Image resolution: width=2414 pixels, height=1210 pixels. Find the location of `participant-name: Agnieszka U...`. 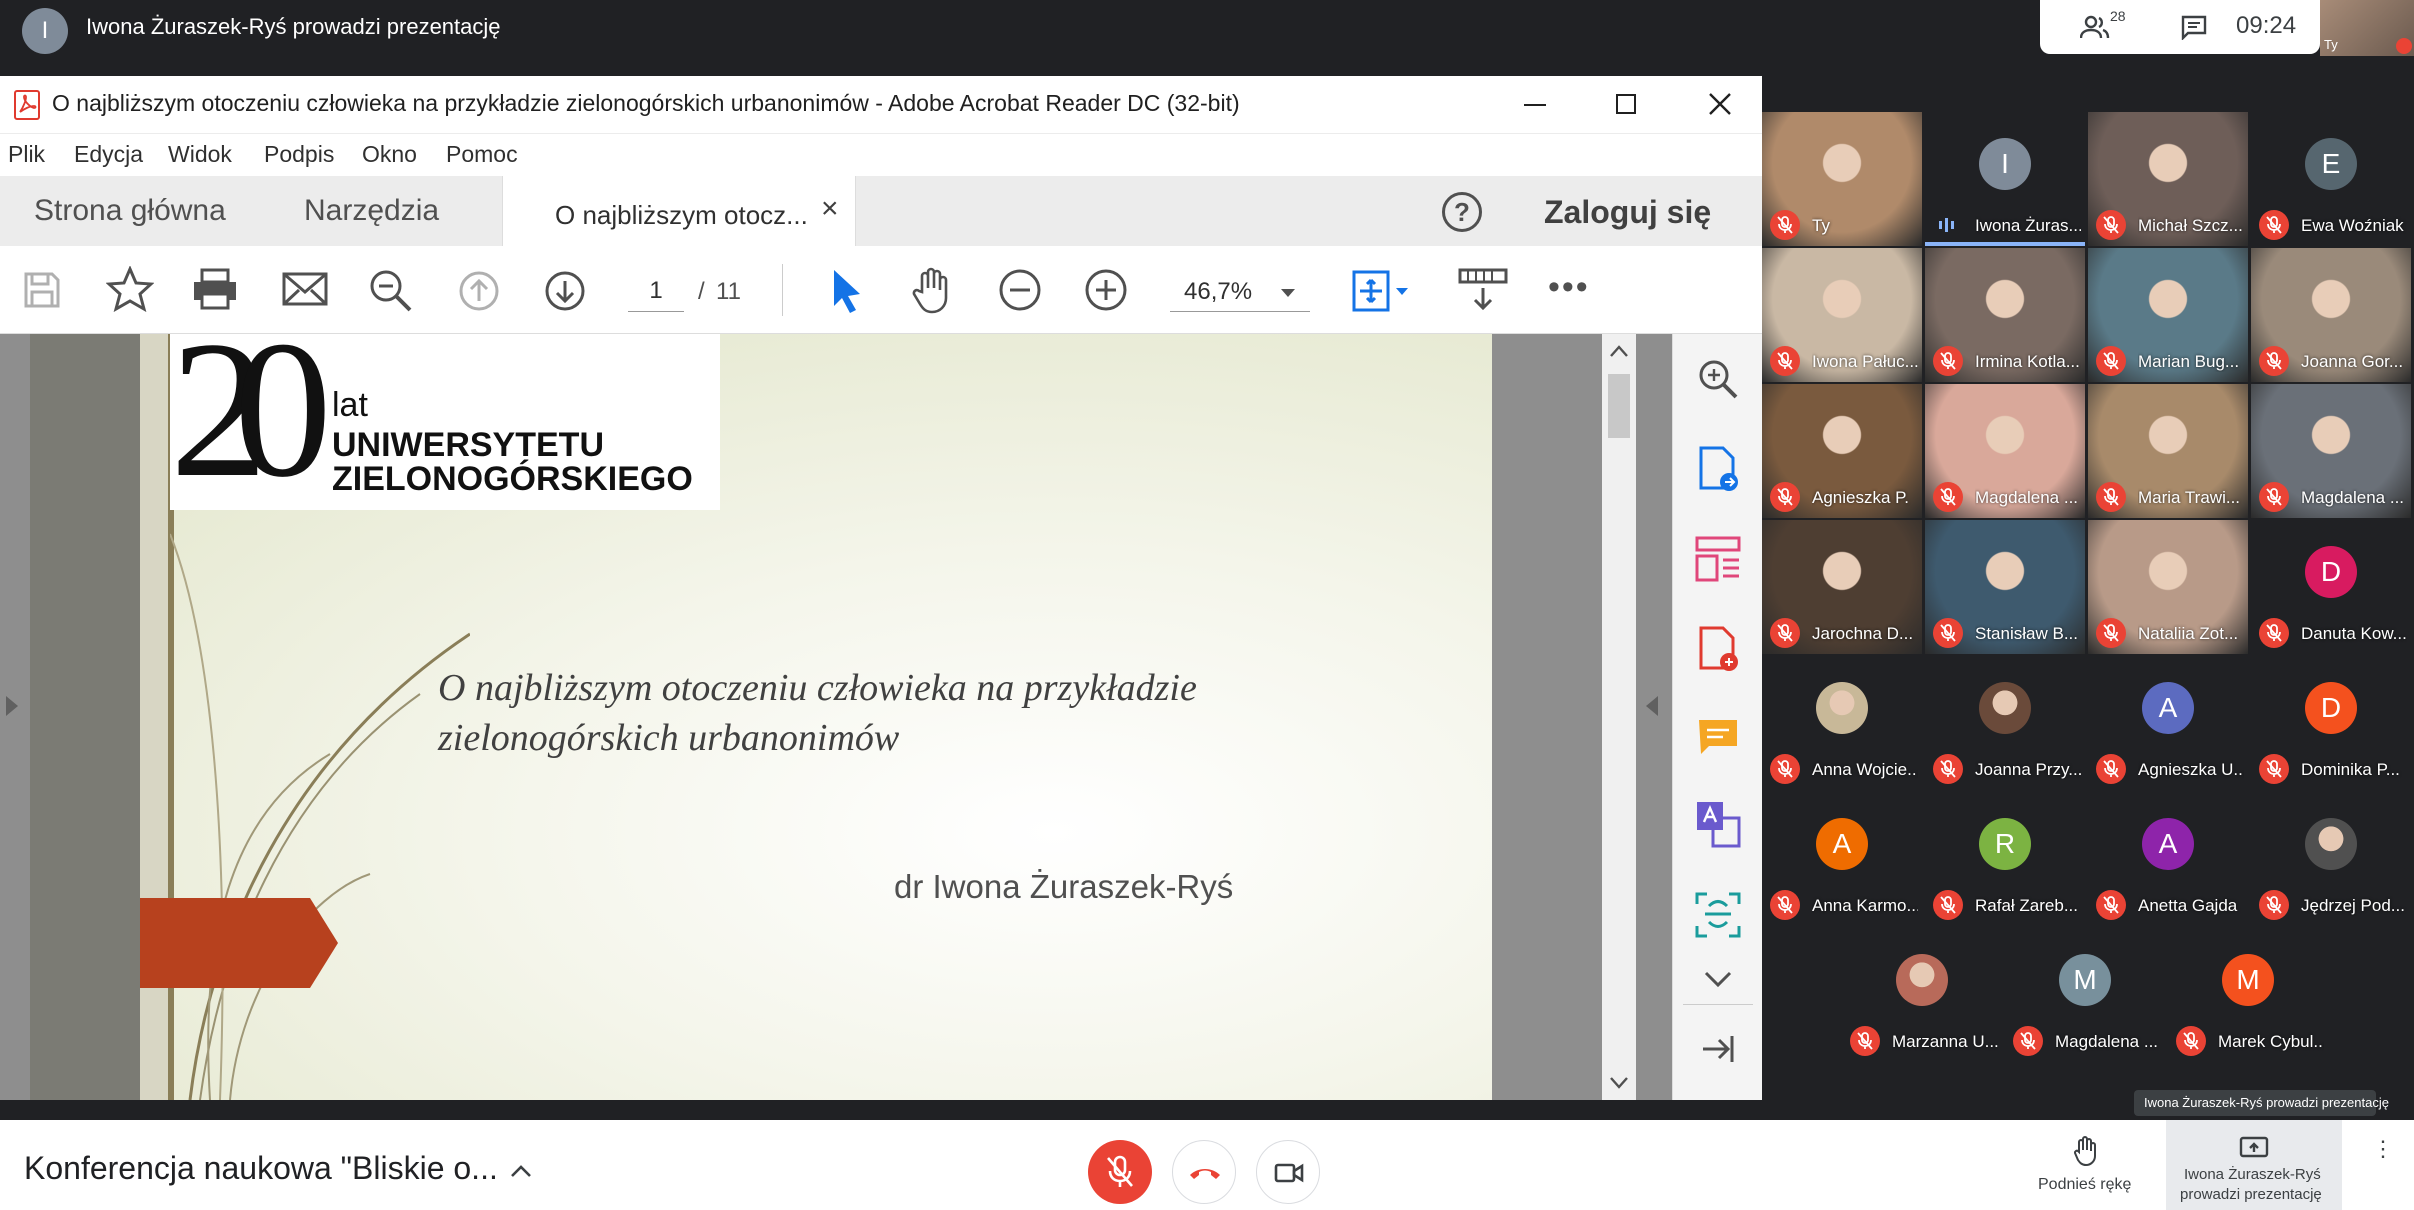

participant-name: Agnieszka U... is located at coordinates (2191, 769).